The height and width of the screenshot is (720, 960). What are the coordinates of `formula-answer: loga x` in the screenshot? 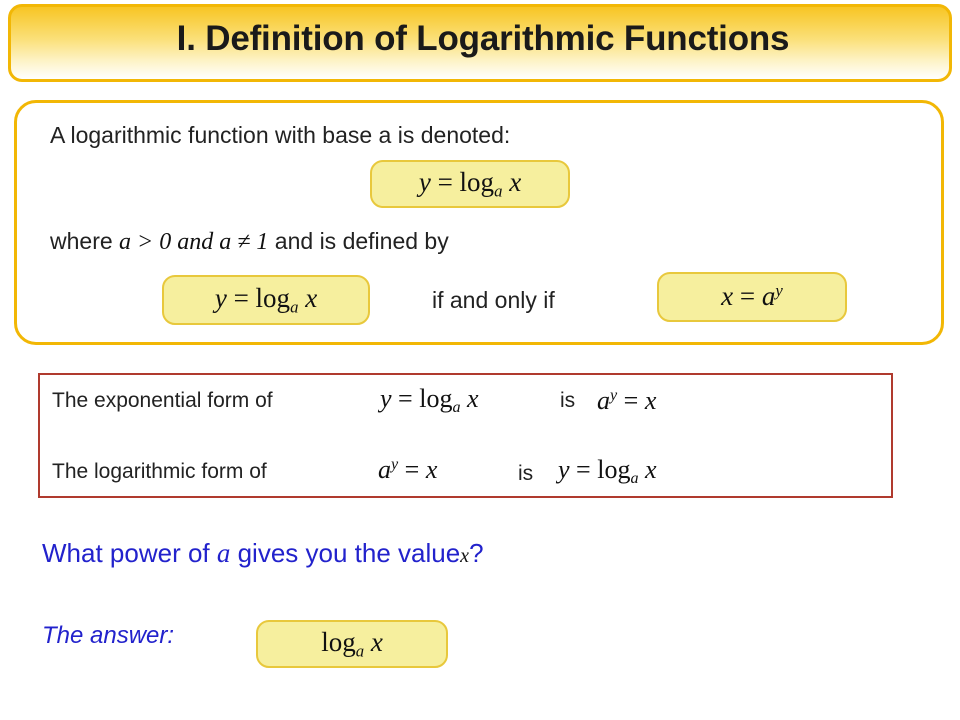 It's located at (352, 643).